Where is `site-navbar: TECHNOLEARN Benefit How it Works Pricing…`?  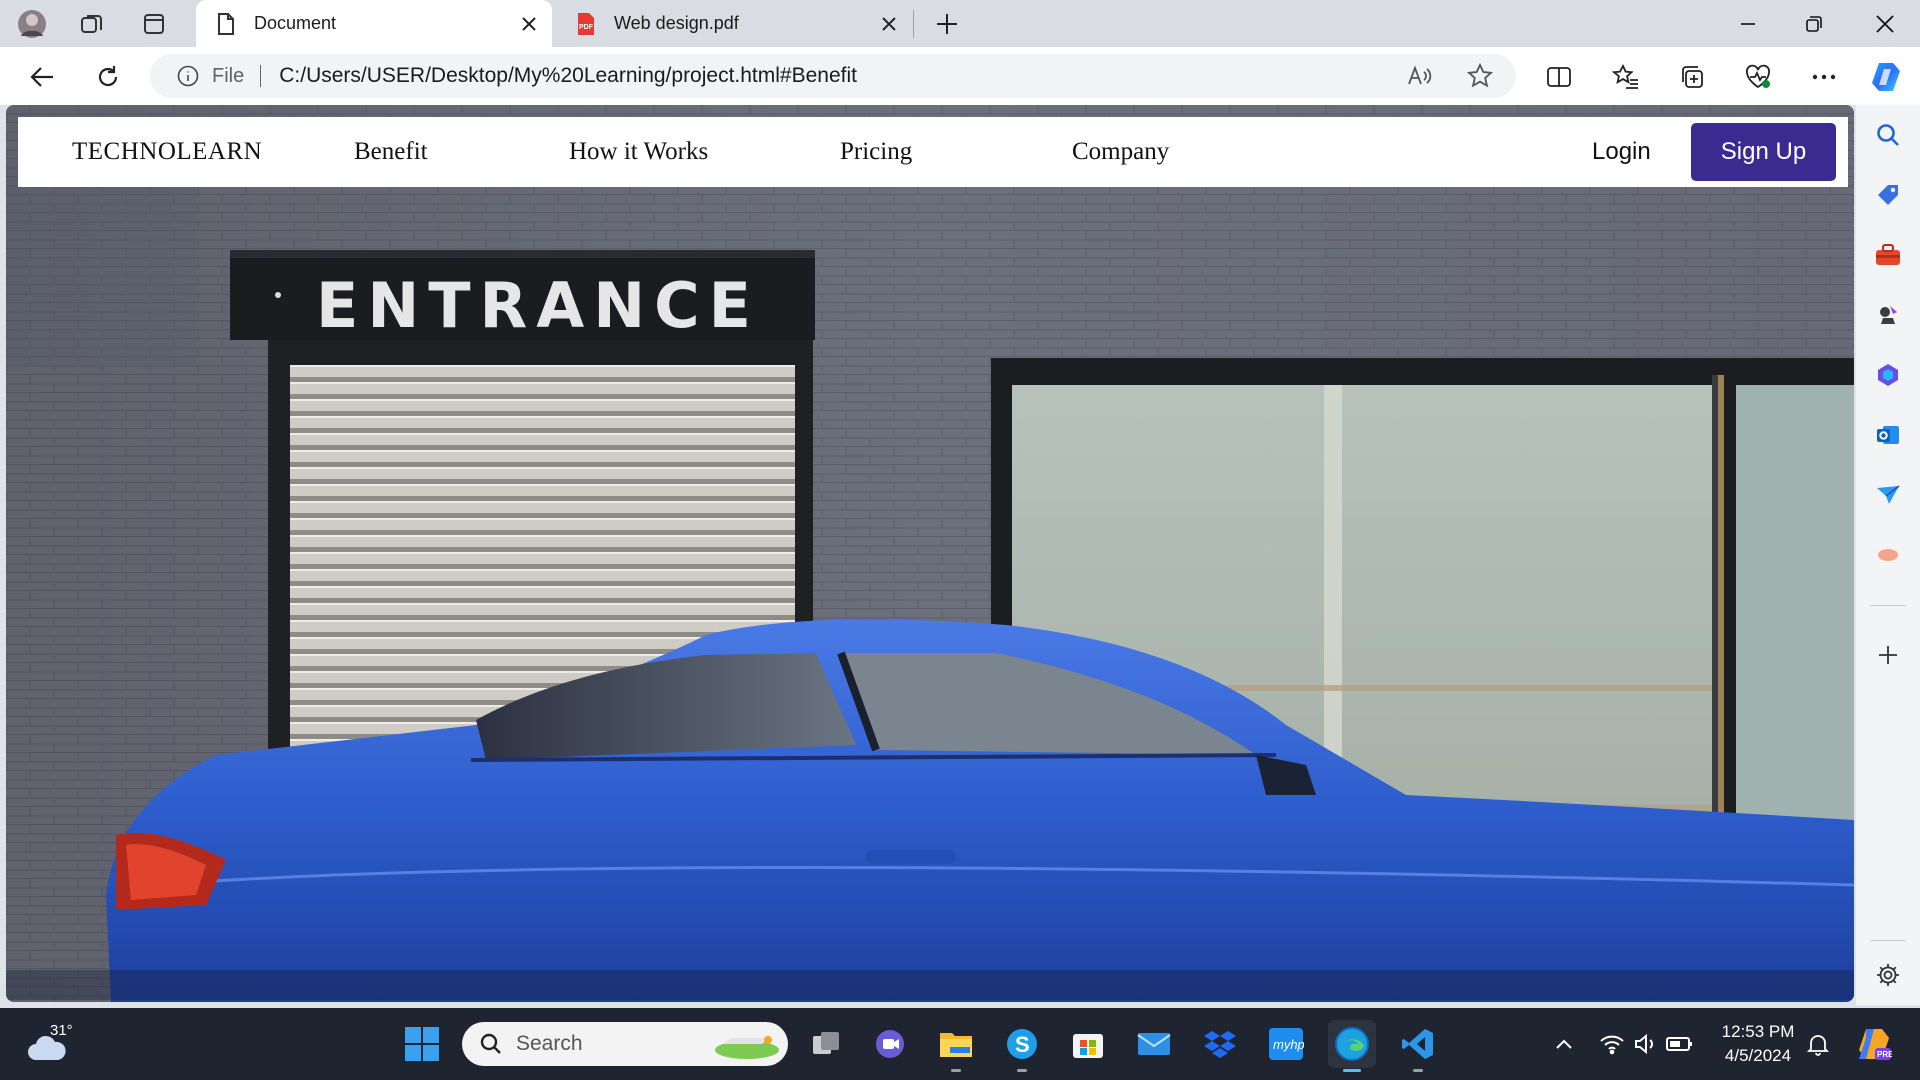
site-navbar: TECHNOLEARN Benefit How it Works Pricing… is located at coordinates (933, 152).